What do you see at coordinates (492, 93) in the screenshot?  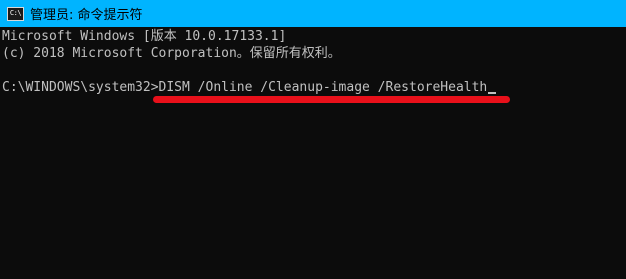 I see `text-cursor` at bounding box center [492, 93].